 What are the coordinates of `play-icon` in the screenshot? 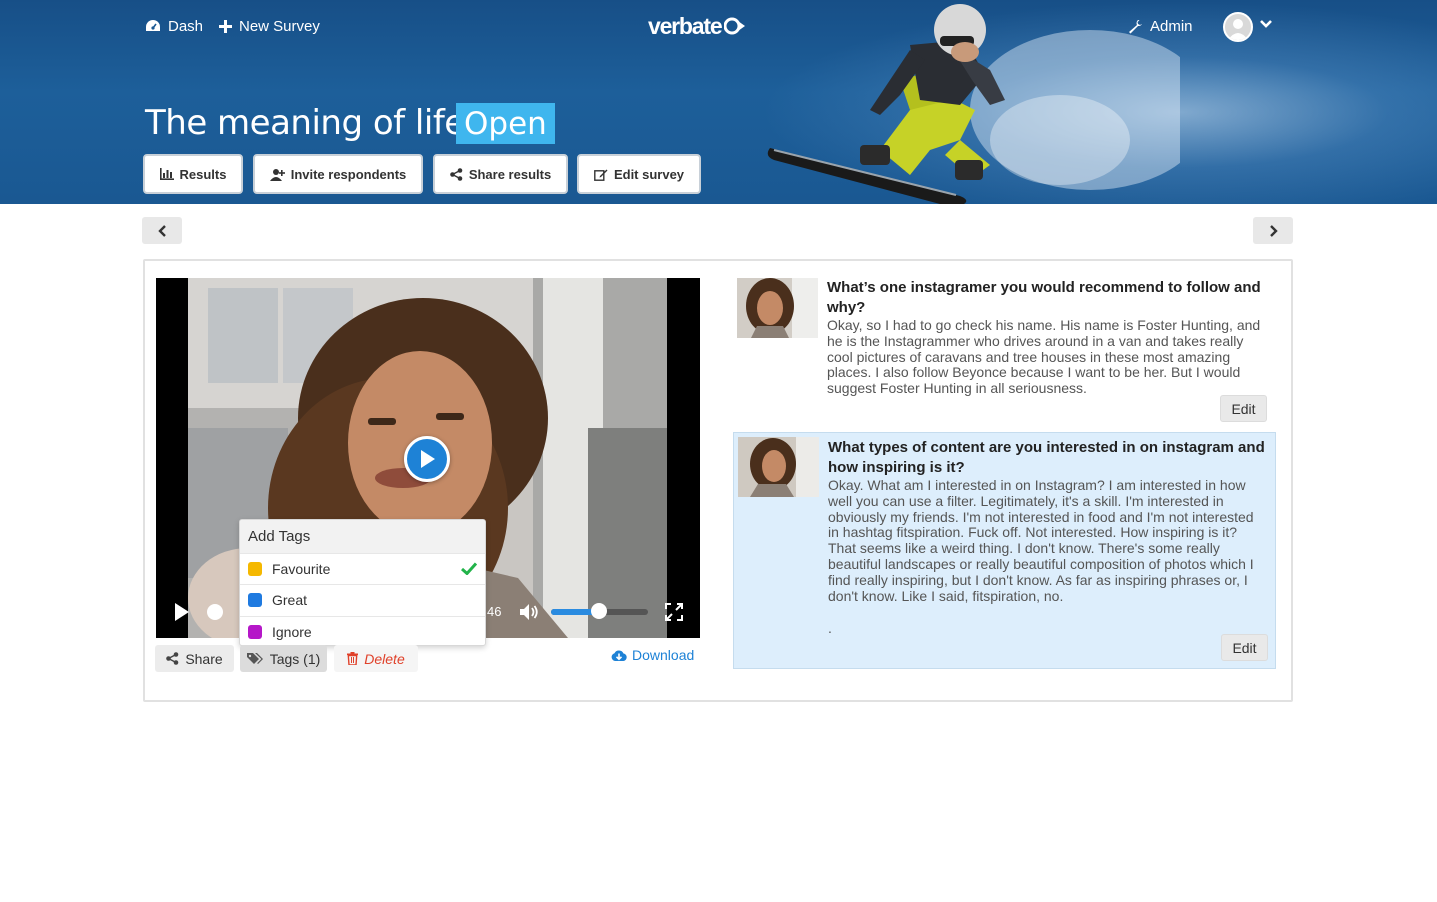 It's located at (428, 459).